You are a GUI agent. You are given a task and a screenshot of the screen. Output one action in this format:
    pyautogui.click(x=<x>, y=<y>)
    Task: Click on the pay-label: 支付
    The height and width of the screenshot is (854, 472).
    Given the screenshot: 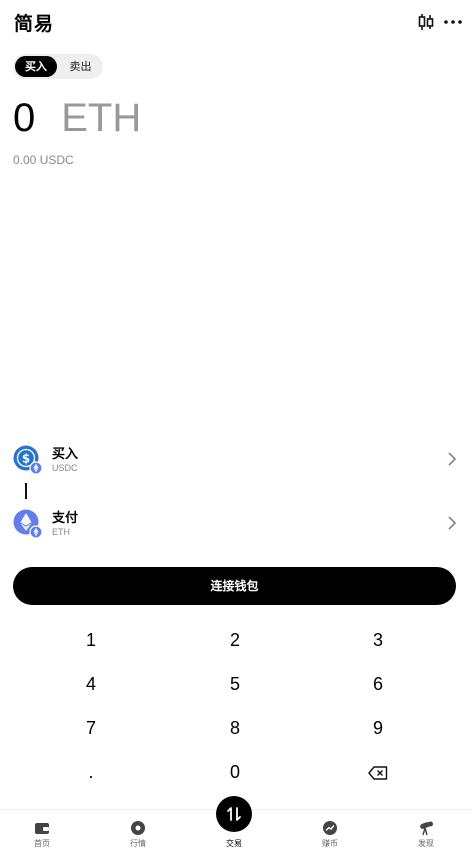 What is the action you would take?
    pyautogui.click(x=65, y=518)
    